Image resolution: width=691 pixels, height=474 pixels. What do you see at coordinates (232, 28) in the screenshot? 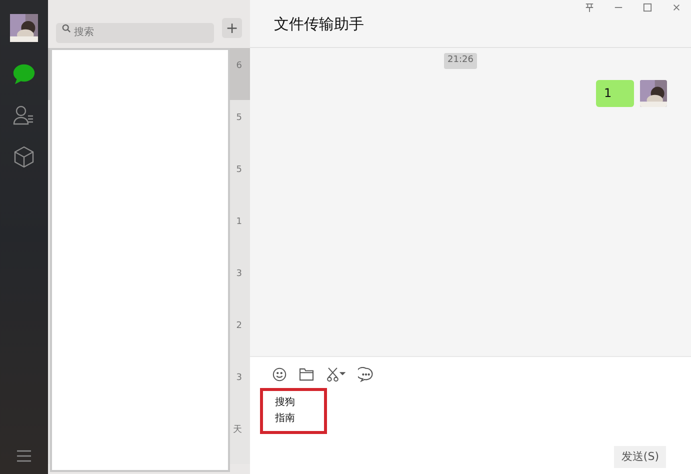
I see `add-button: +` at bounding box center [232, 28].